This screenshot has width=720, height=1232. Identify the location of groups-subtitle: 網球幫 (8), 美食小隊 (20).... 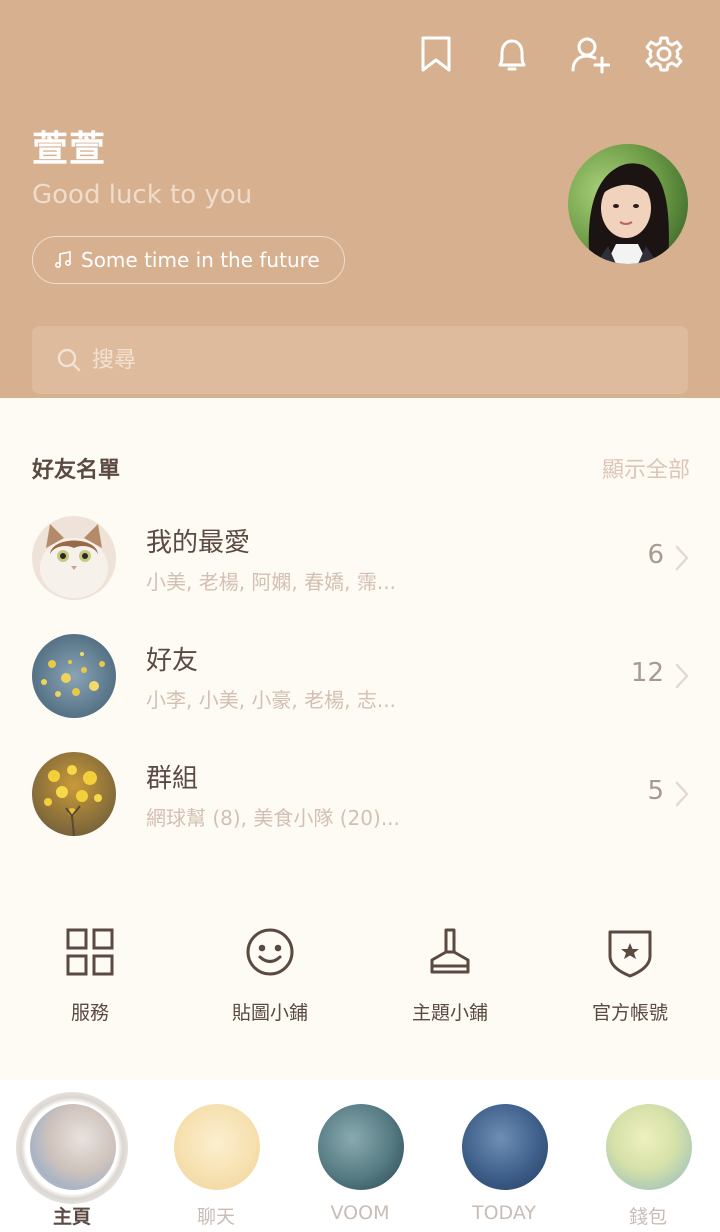
(273, 818).